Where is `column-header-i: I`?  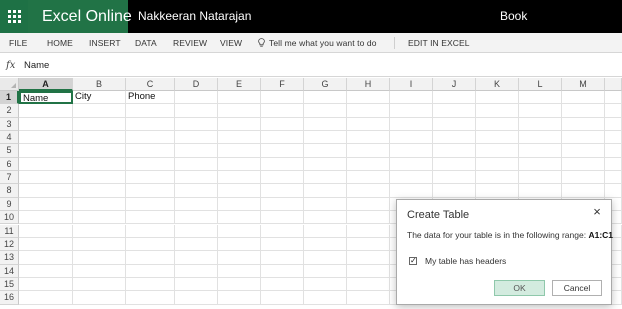
column-header-i: I is located at coordinates (411, 84).